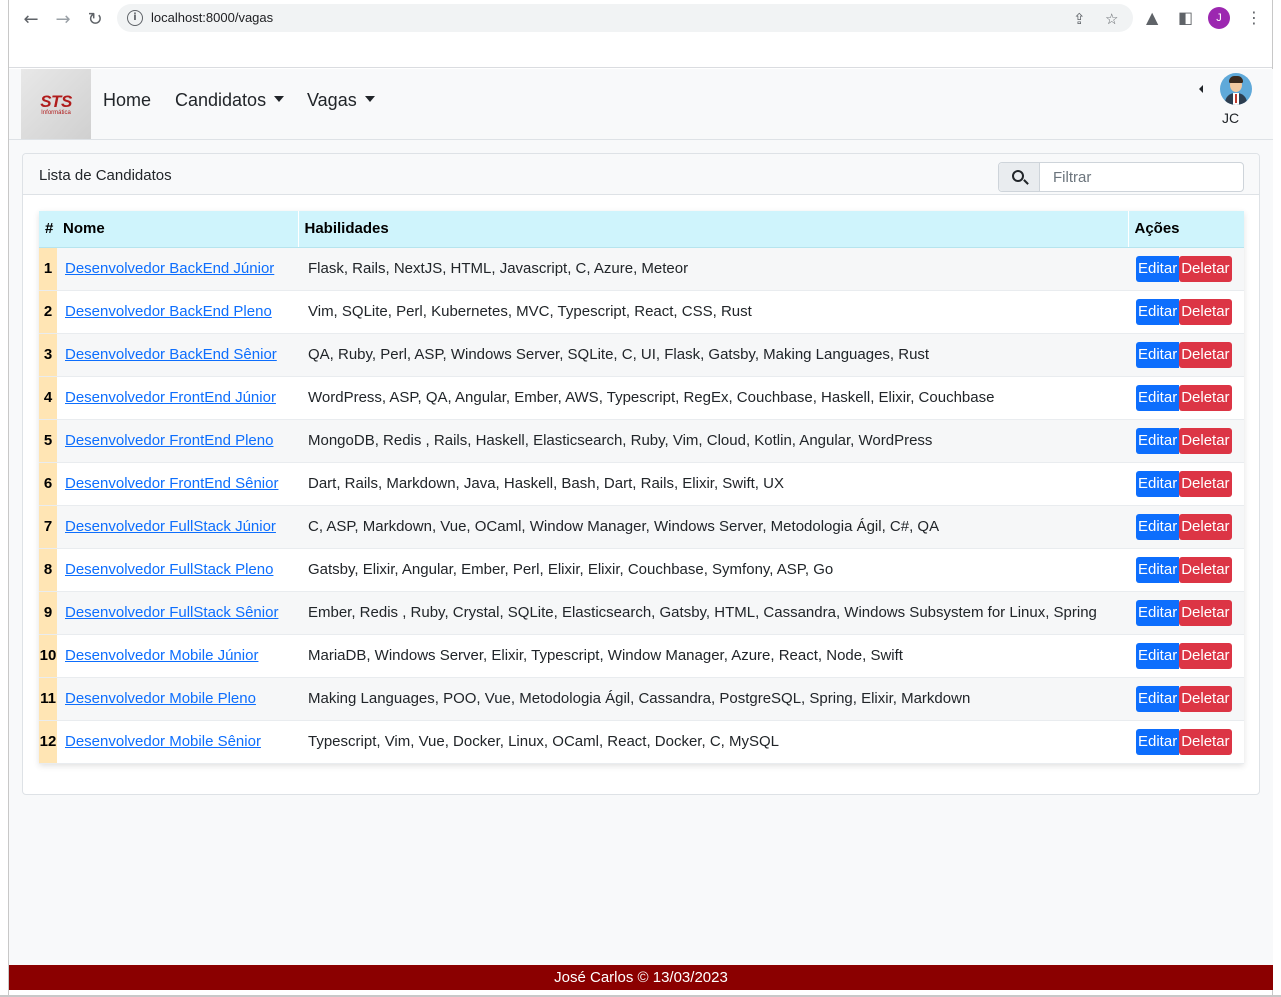 The height and width of the screenshot is (997, 1281). What do you see at coordinates (1236, 89) in the screenshot?
I see `user-avatar` at bounding box center [1236, 89].